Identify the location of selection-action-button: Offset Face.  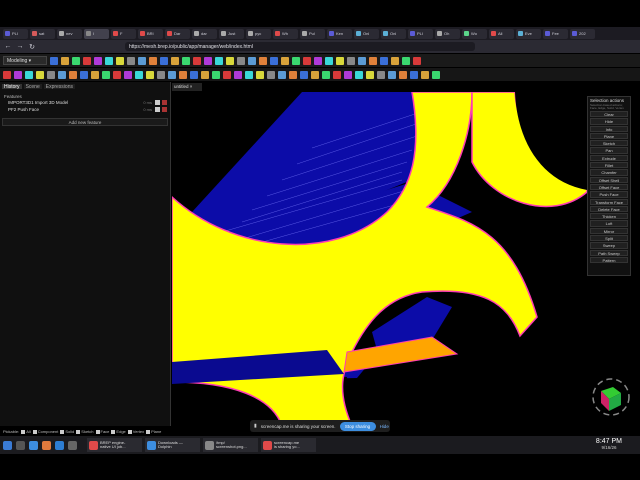
(609, 187).